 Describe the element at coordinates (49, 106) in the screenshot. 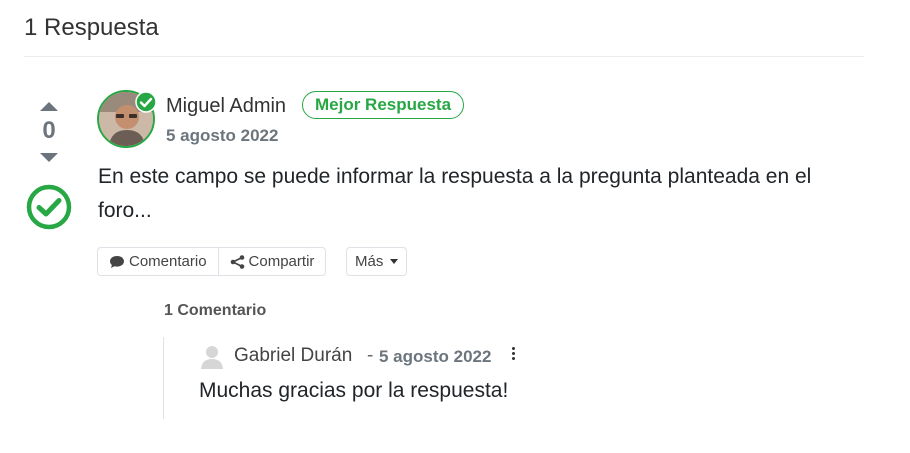

I see `vote-up-icon` at that location.